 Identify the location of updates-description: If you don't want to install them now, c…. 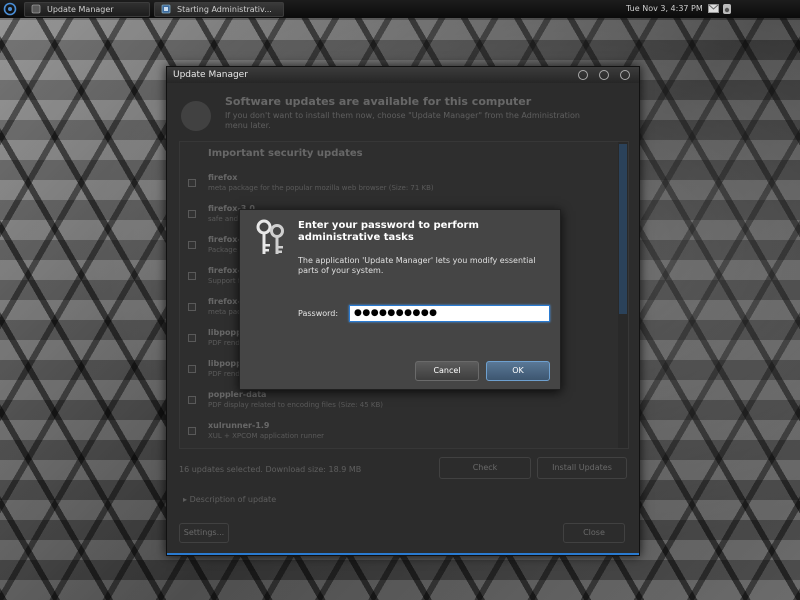
(402, 120).